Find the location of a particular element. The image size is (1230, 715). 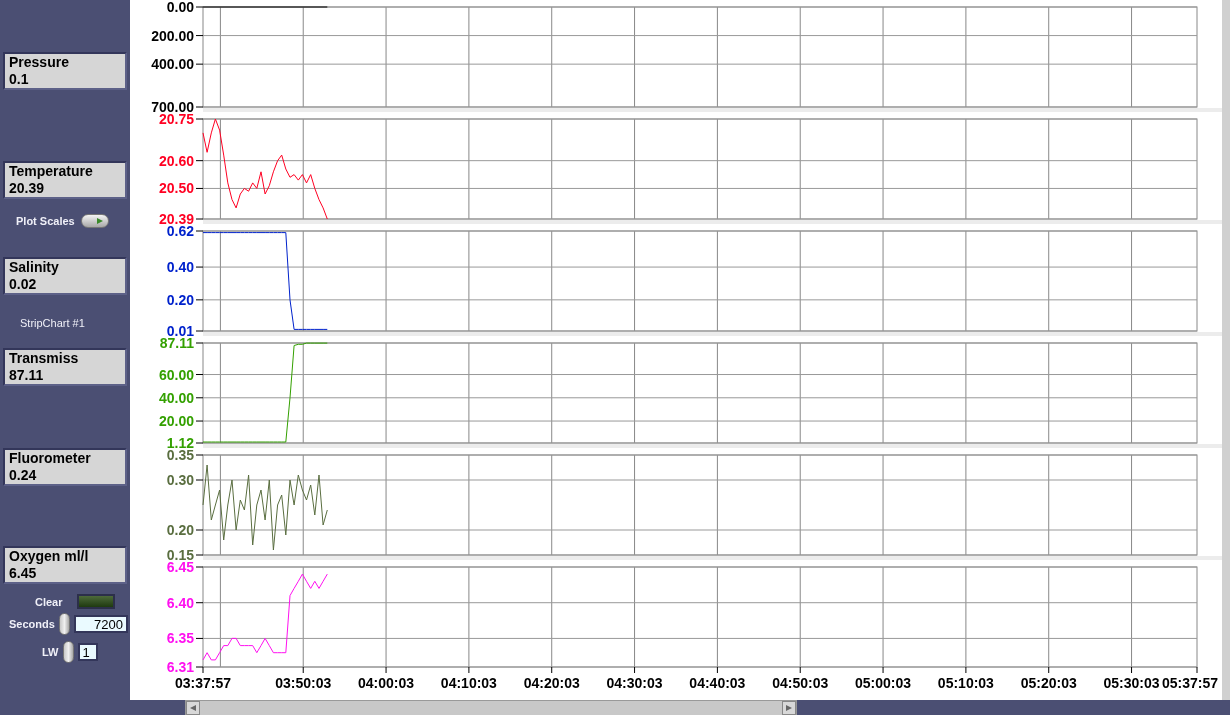

status-led is located at coordinates (95, 601).